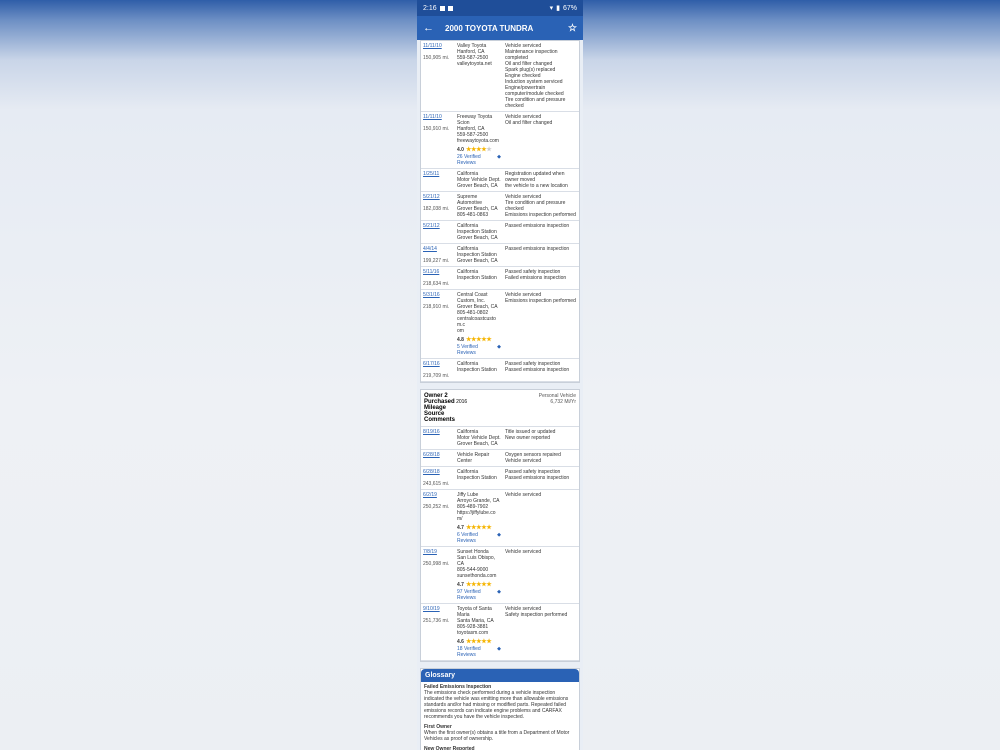 The height and width of the screenshot is (750, 1000). What do you see at coordinates (535, 103) in the screenshot?
I see `comment-line: Tire condition and pressure checked` at bounding box center [535, 103].